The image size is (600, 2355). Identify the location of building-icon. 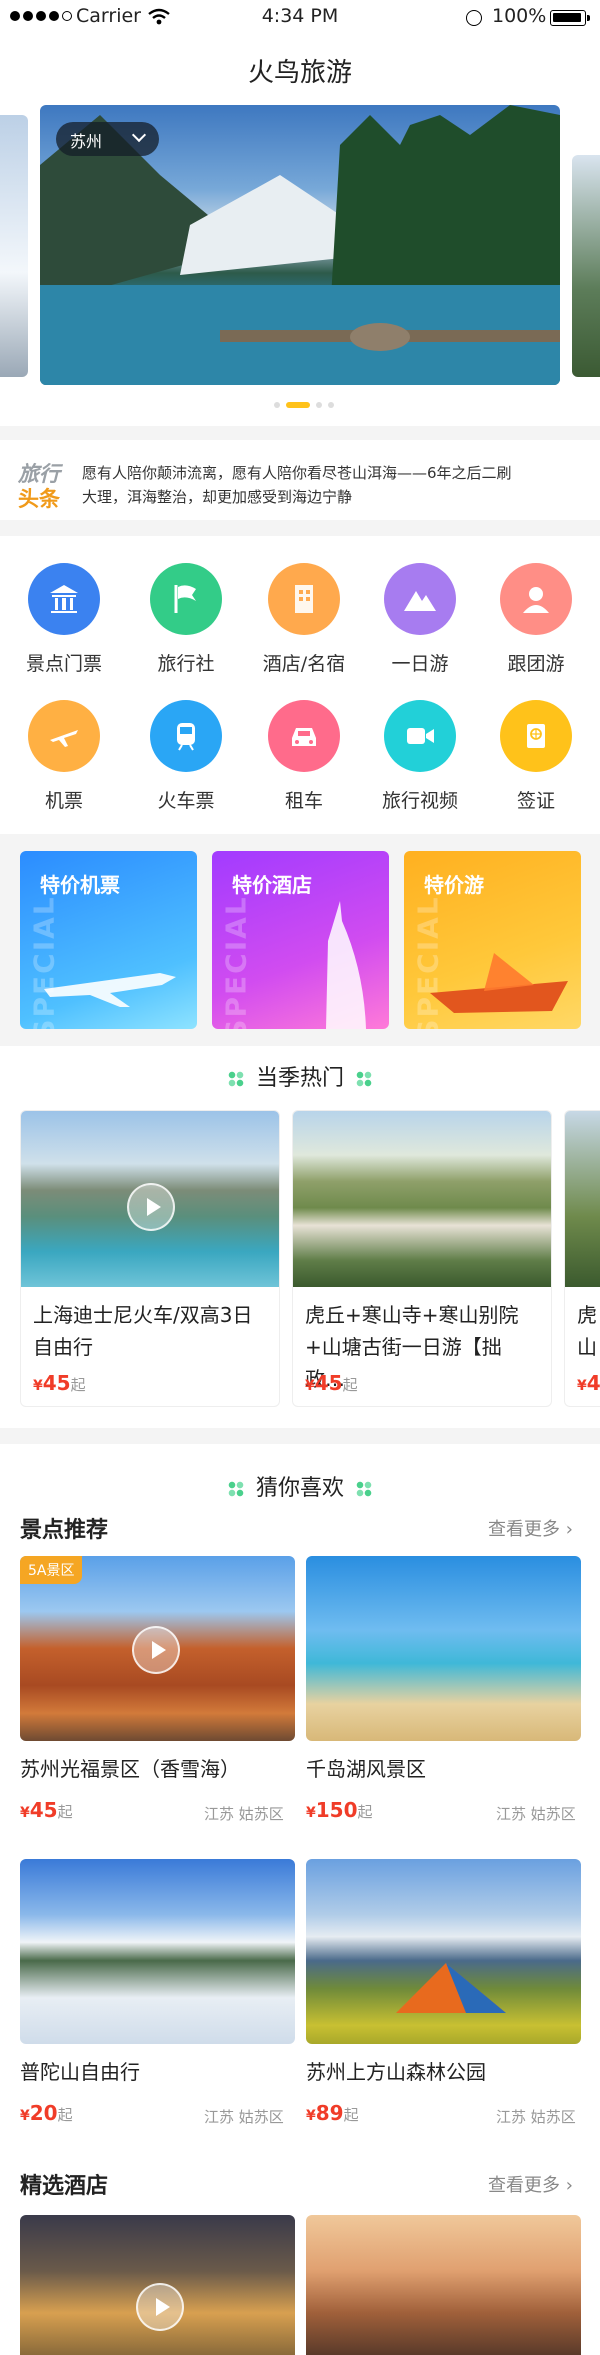
(304, 599).